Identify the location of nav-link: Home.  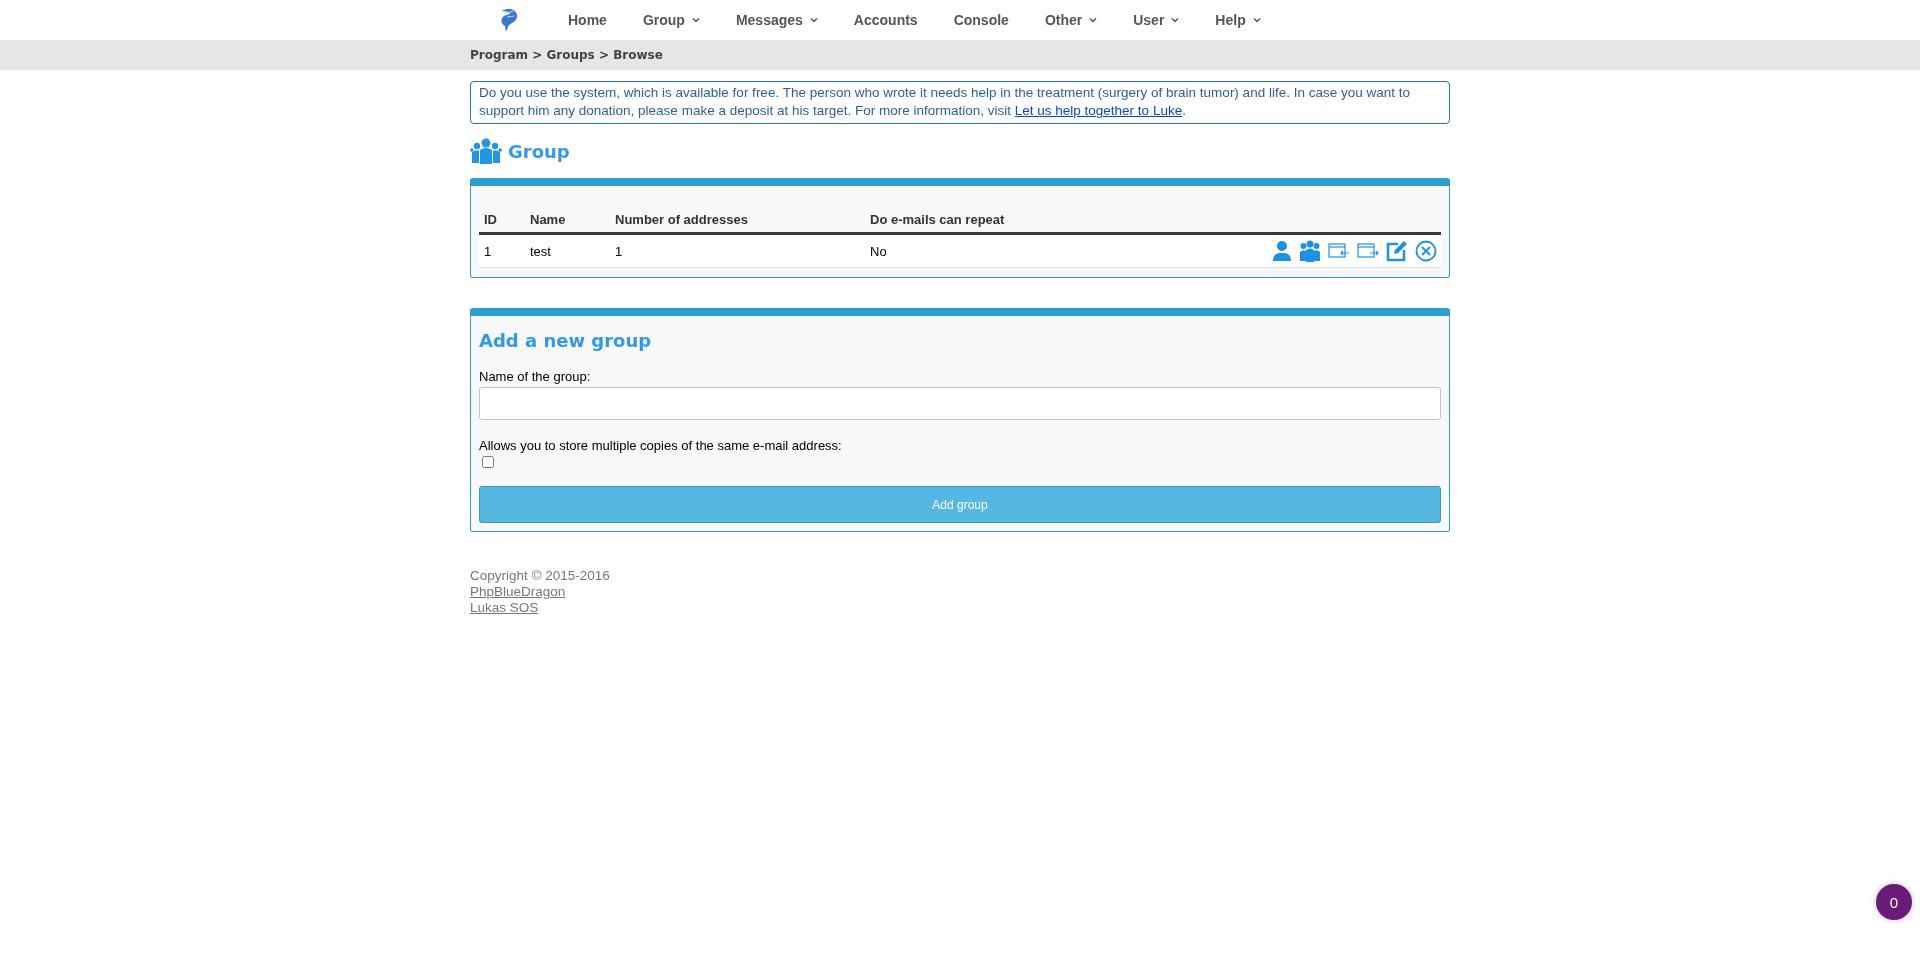
(587, 20).